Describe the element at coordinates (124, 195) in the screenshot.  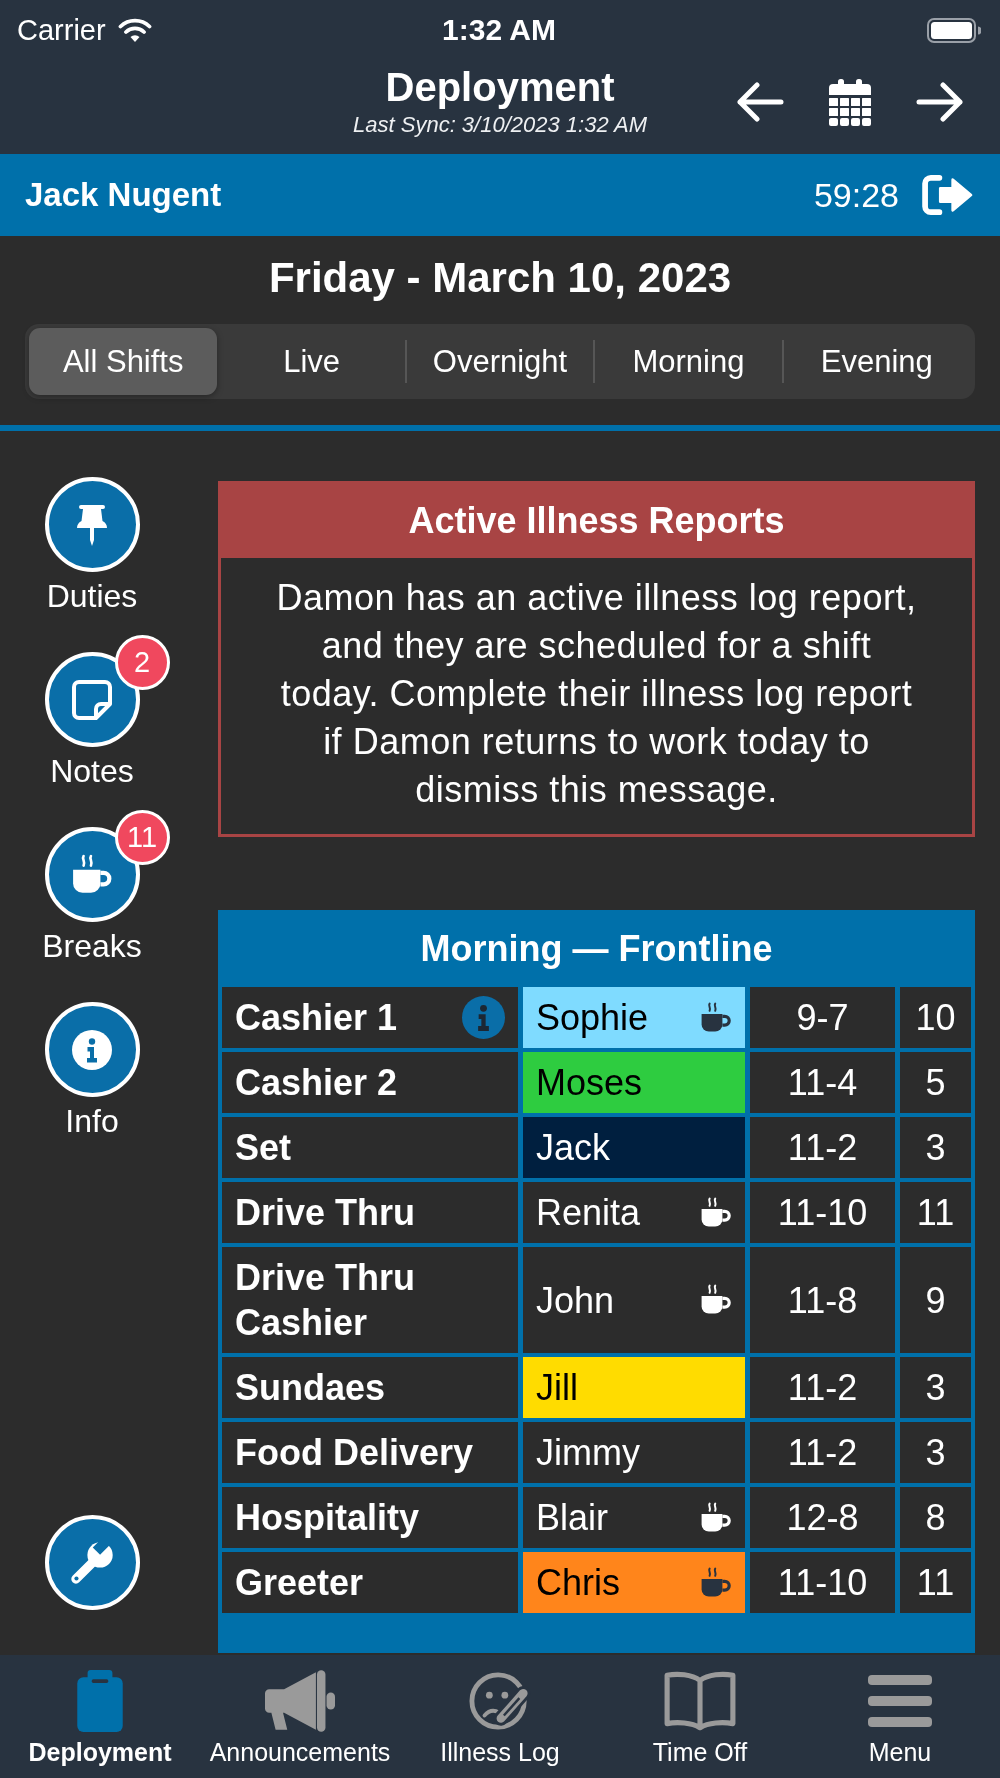
I see `user-name: Jack Nugent` at that location.